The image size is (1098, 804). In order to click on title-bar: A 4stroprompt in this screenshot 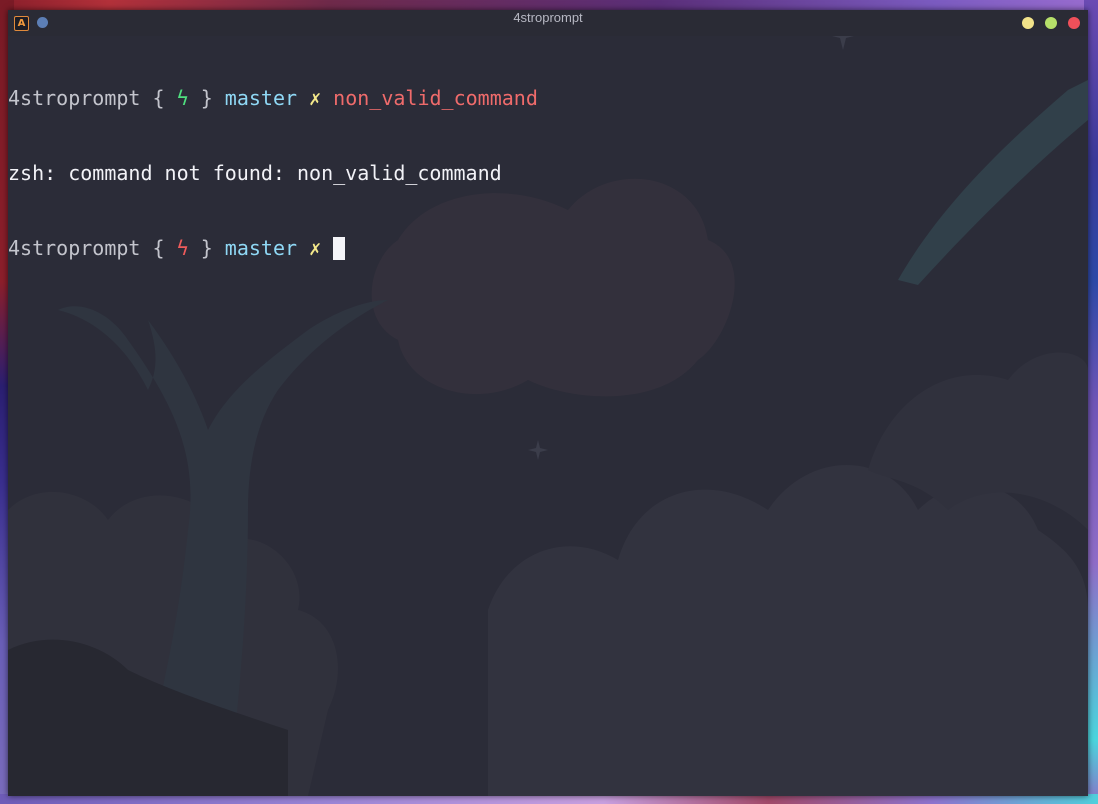, I will do `click(548, 23)`.